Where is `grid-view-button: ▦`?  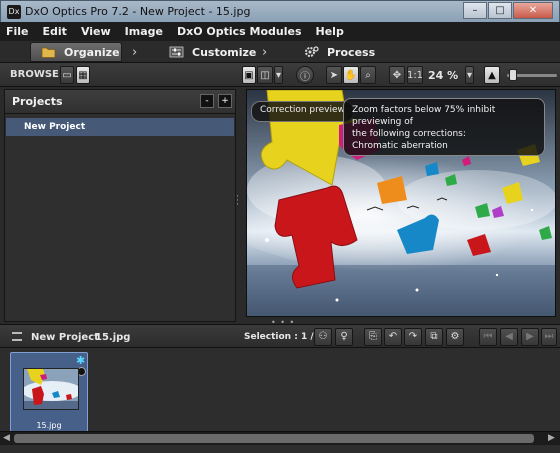
grid-view-button: ▦ is located at coordinates (83, 75).